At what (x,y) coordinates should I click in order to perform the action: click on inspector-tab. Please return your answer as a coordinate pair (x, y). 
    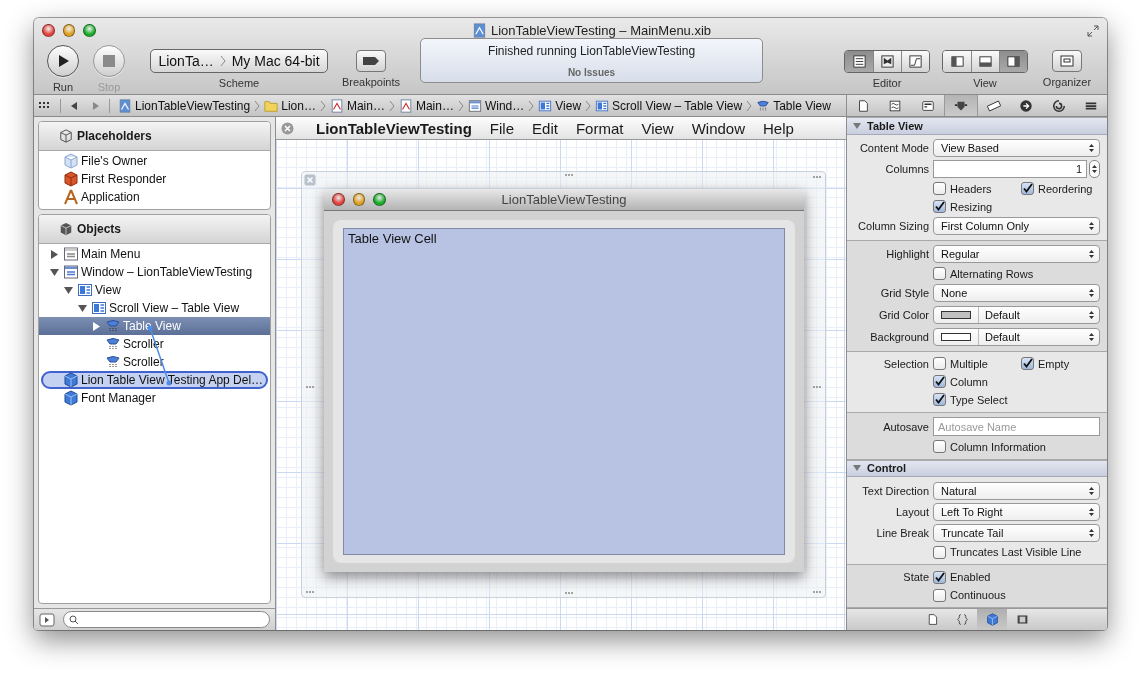
    Looking at the image, I should click on (960, 105).